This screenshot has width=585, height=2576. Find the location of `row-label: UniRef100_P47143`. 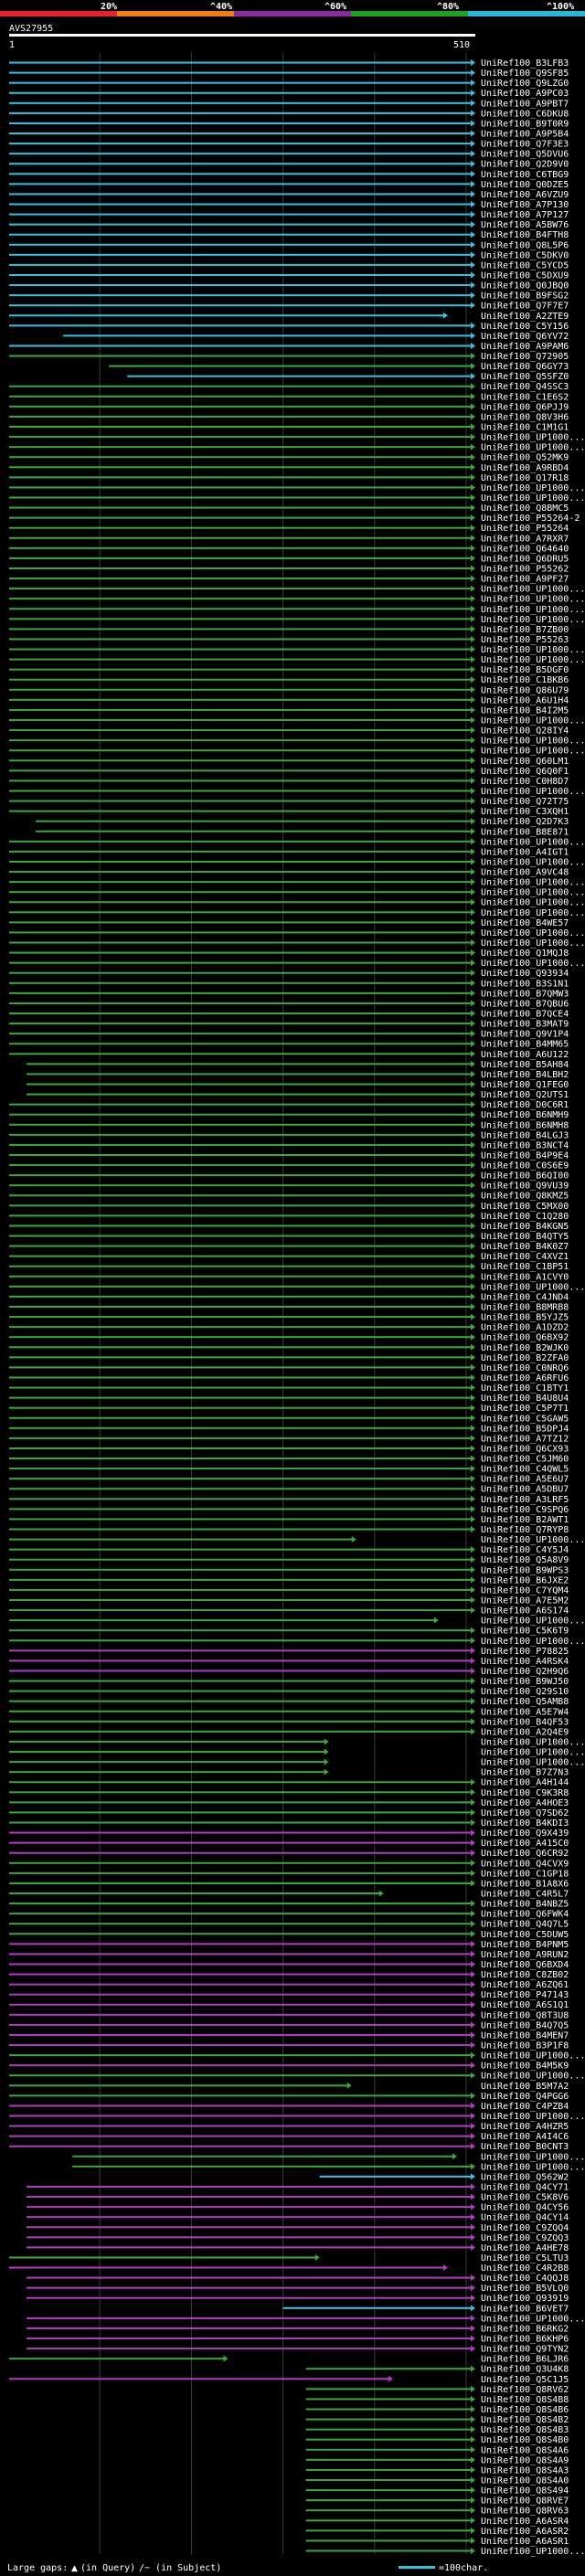

row-label: UniRef100_P47143 is located at coordinates (525, 1995).